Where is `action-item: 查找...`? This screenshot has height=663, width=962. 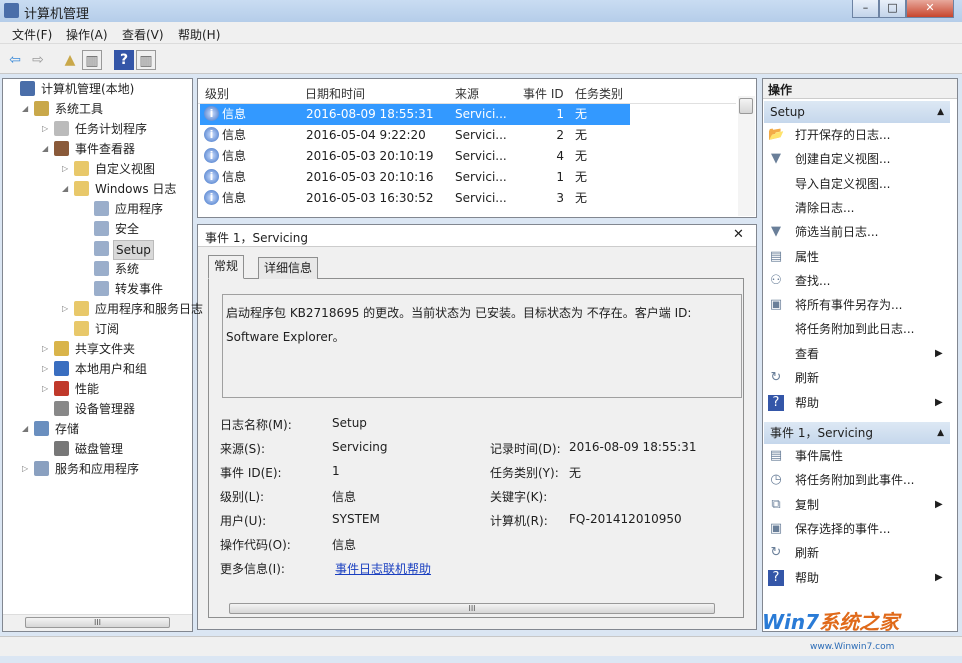 action-item: 查找... is located at coordinates (812, 281).